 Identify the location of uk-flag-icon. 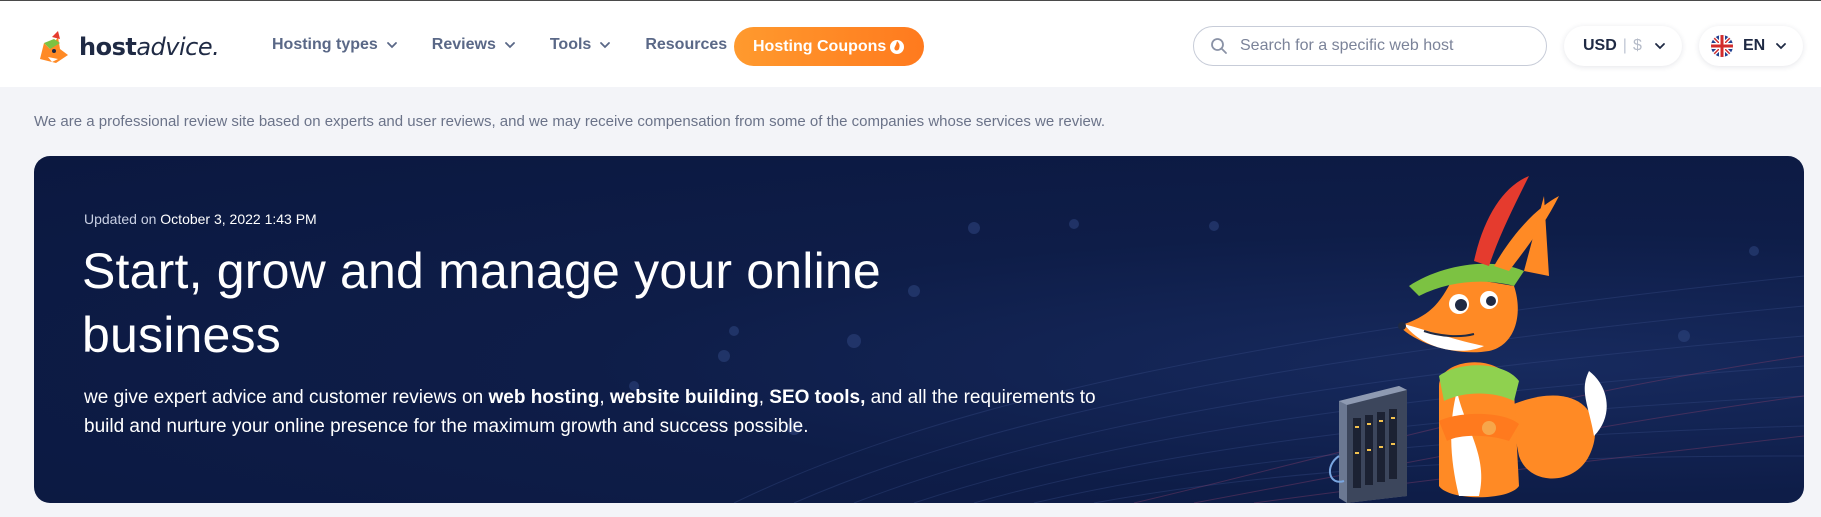
(1722, 46).